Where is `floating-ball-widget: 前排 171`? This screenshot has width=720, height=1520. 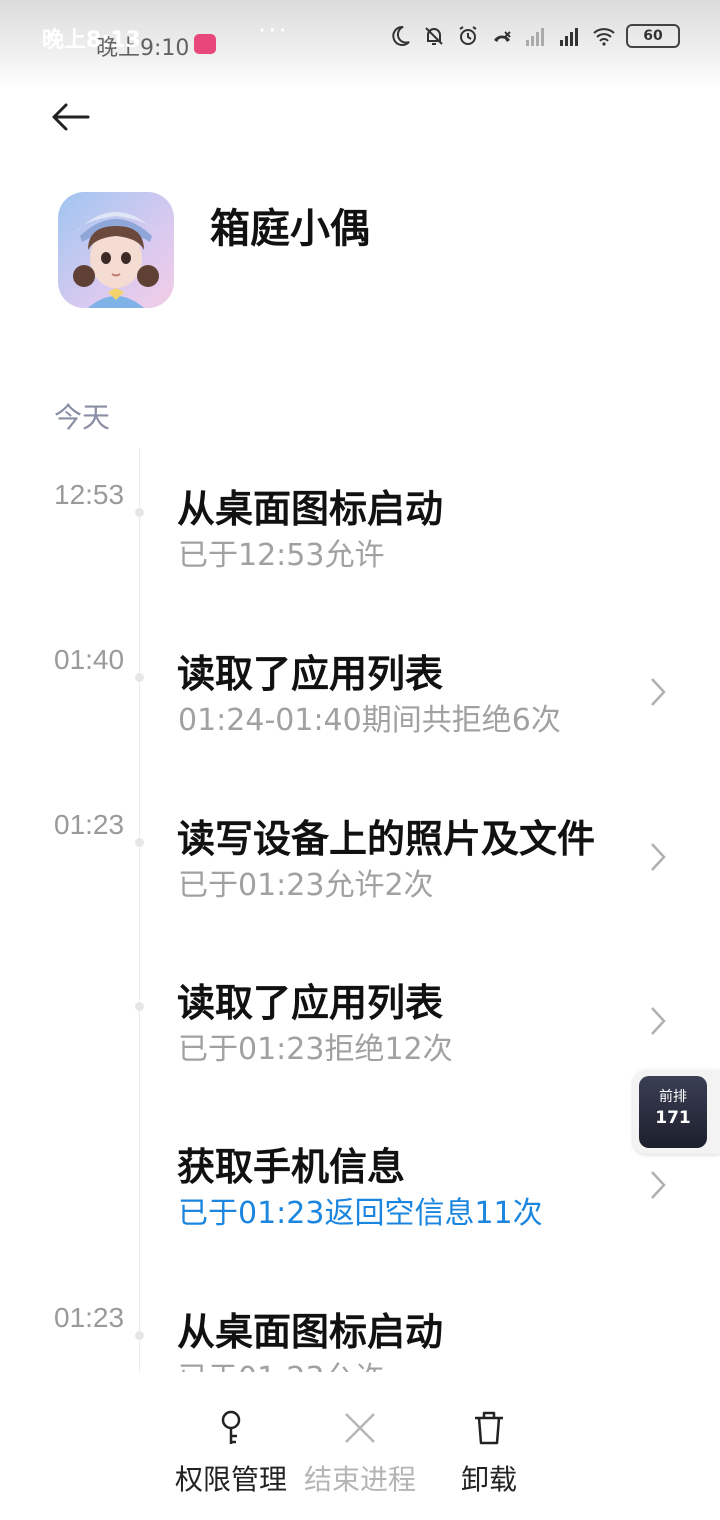 floating-ball-widget: 前排 171 is located at coordinates (676, 1112).